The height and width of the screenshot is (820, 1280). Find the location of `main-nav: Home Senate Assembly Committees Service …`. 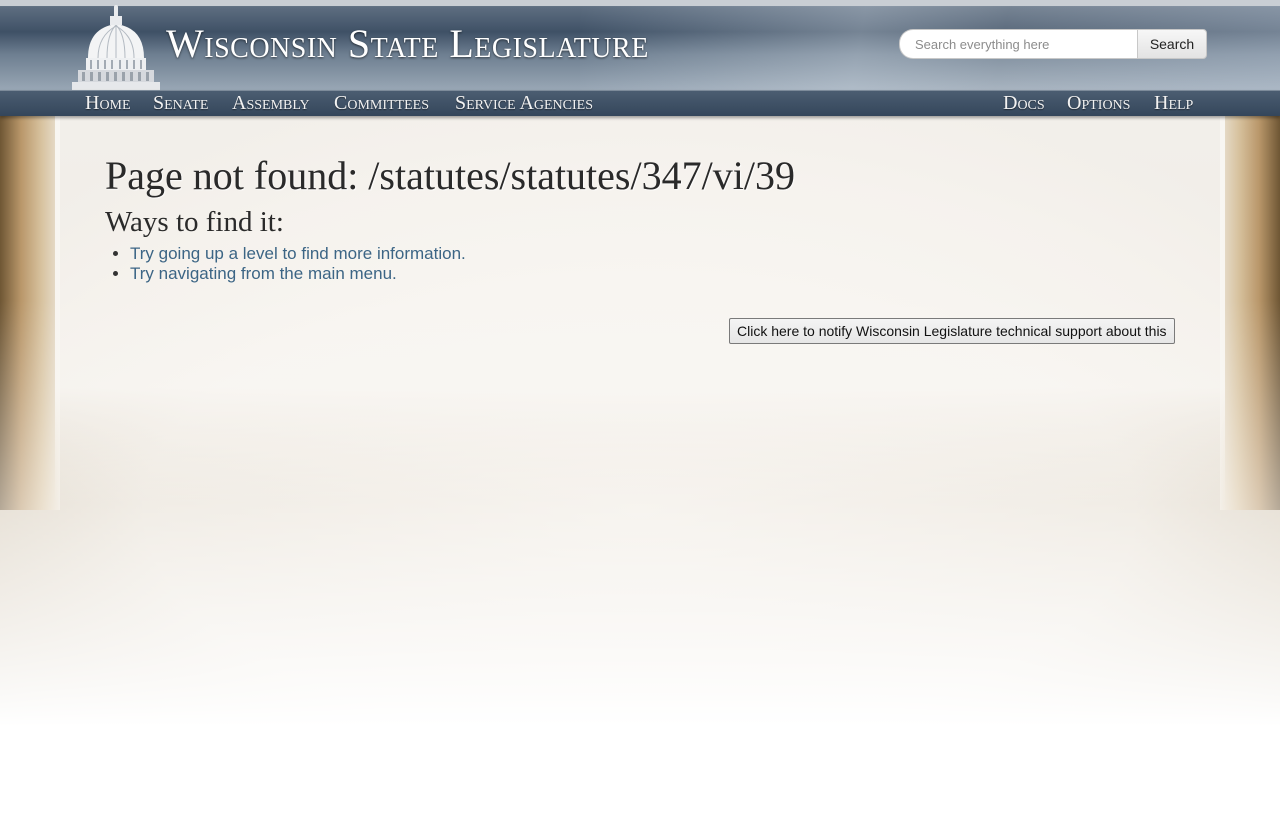

main-nav: Home Senate Assembly Committees Service … is located at coordinates (640, 103).